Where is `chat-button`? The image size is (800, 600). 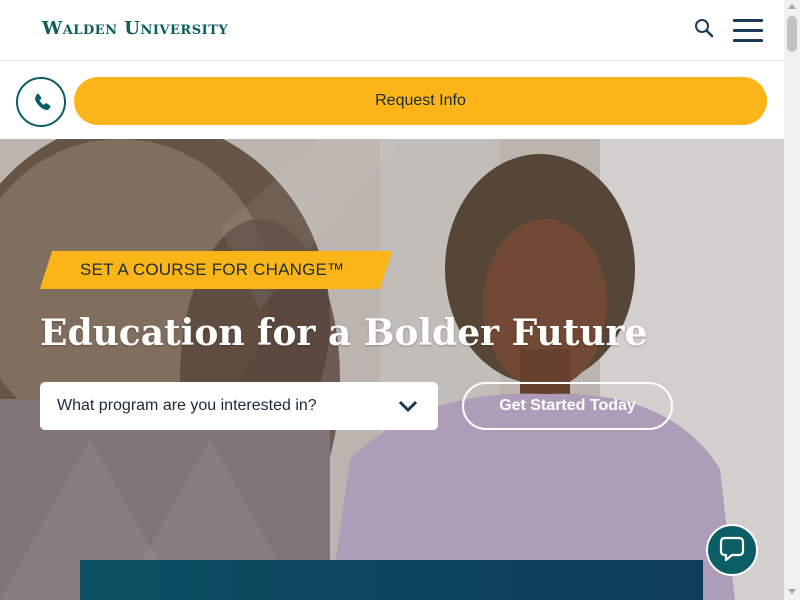 chat-button is located at coordinates (732, 550).